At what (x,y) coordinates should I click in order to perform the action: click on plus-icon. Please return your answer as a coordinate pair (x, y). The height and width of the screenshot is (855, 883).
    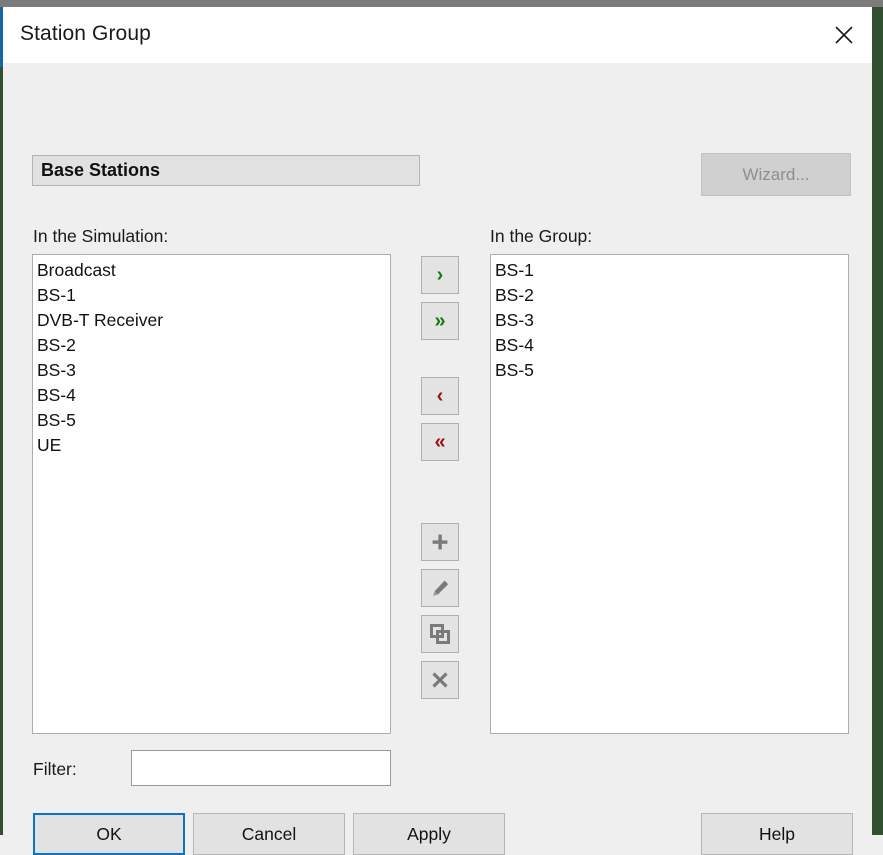
    Looking at the image, I should click on (440, 542).